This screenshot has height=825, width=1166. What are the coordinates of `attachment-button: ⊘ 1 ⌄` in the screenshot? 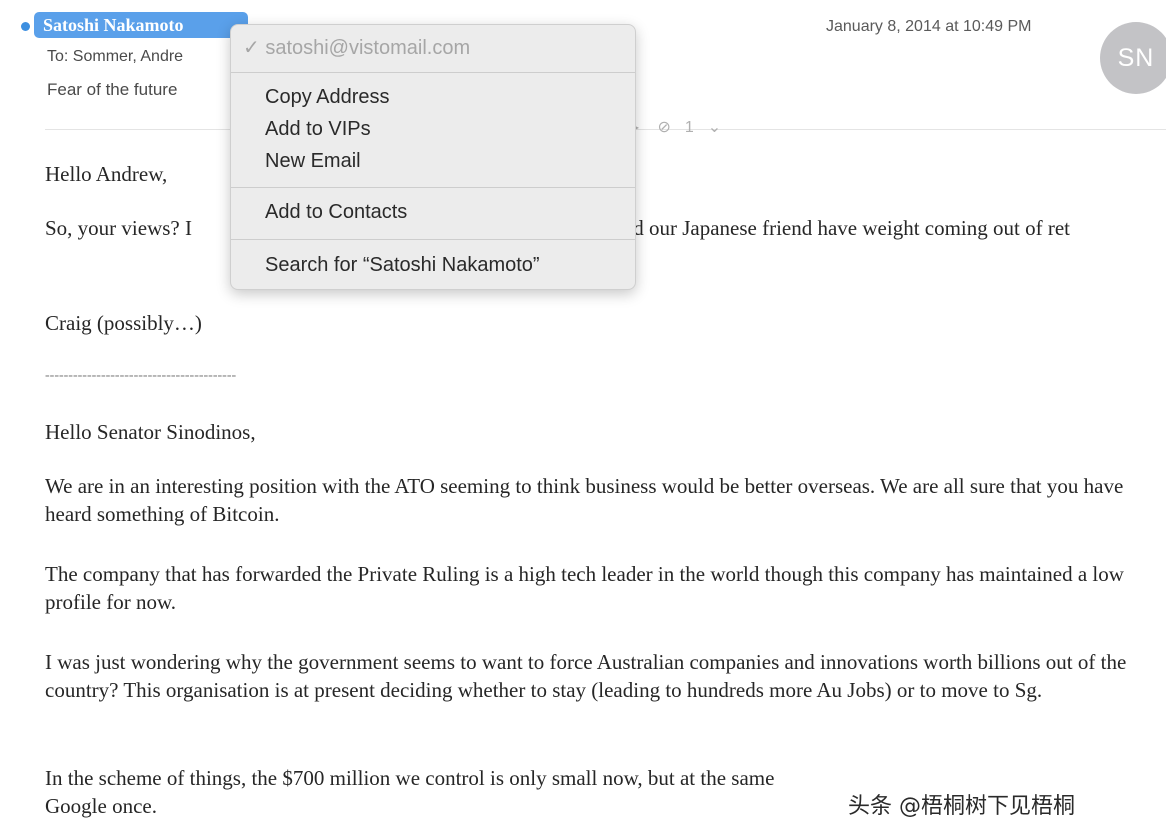 It's located at (689, 127).